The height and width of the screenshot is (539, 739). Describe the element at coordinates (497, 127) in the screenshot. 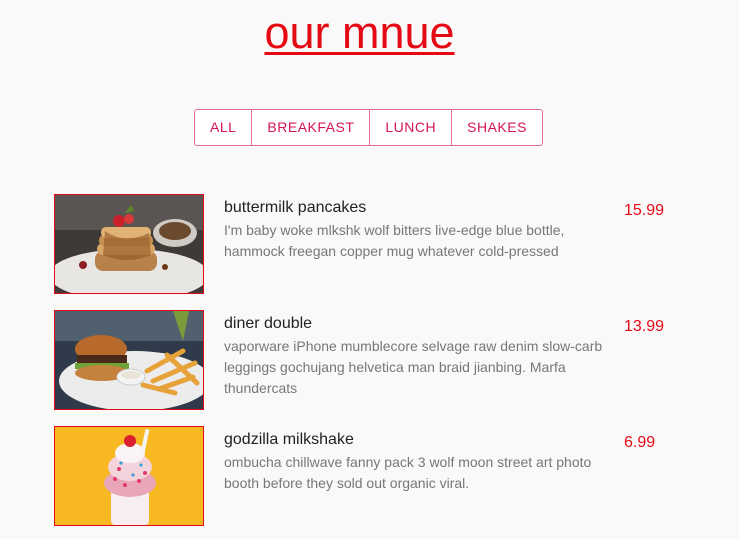

I see `filter-shakes-button: SHAKES` at that location.